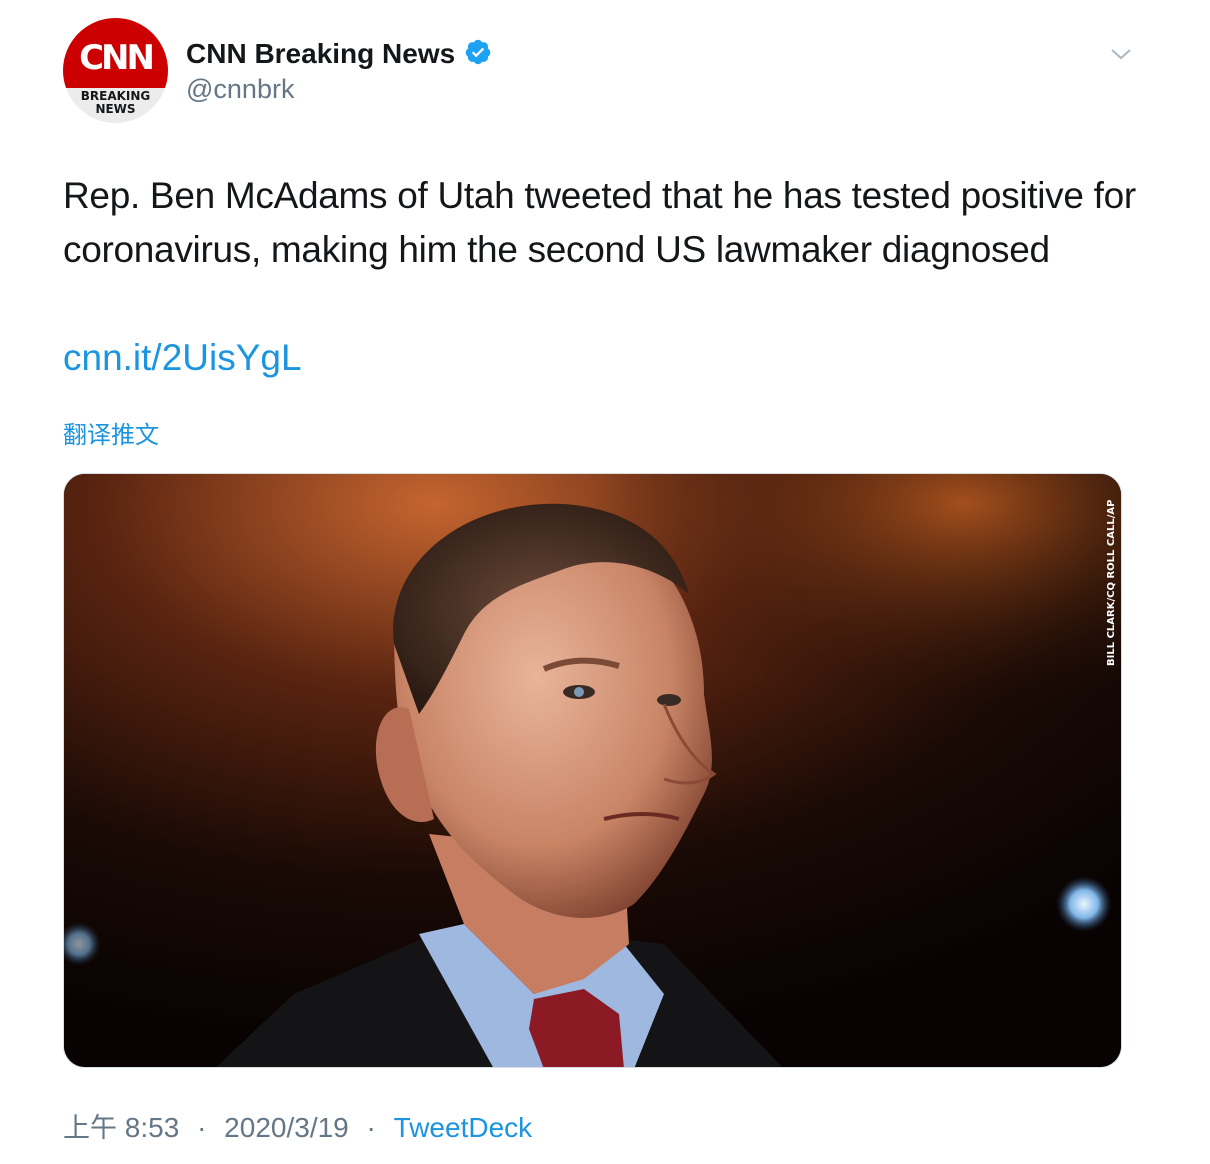 This screenshot has height=1164, width=1210. What do you see at coordinates (1121, 54) in the screenshot?
I see `chevron-down-icon` at bounding box center [1121, 54].